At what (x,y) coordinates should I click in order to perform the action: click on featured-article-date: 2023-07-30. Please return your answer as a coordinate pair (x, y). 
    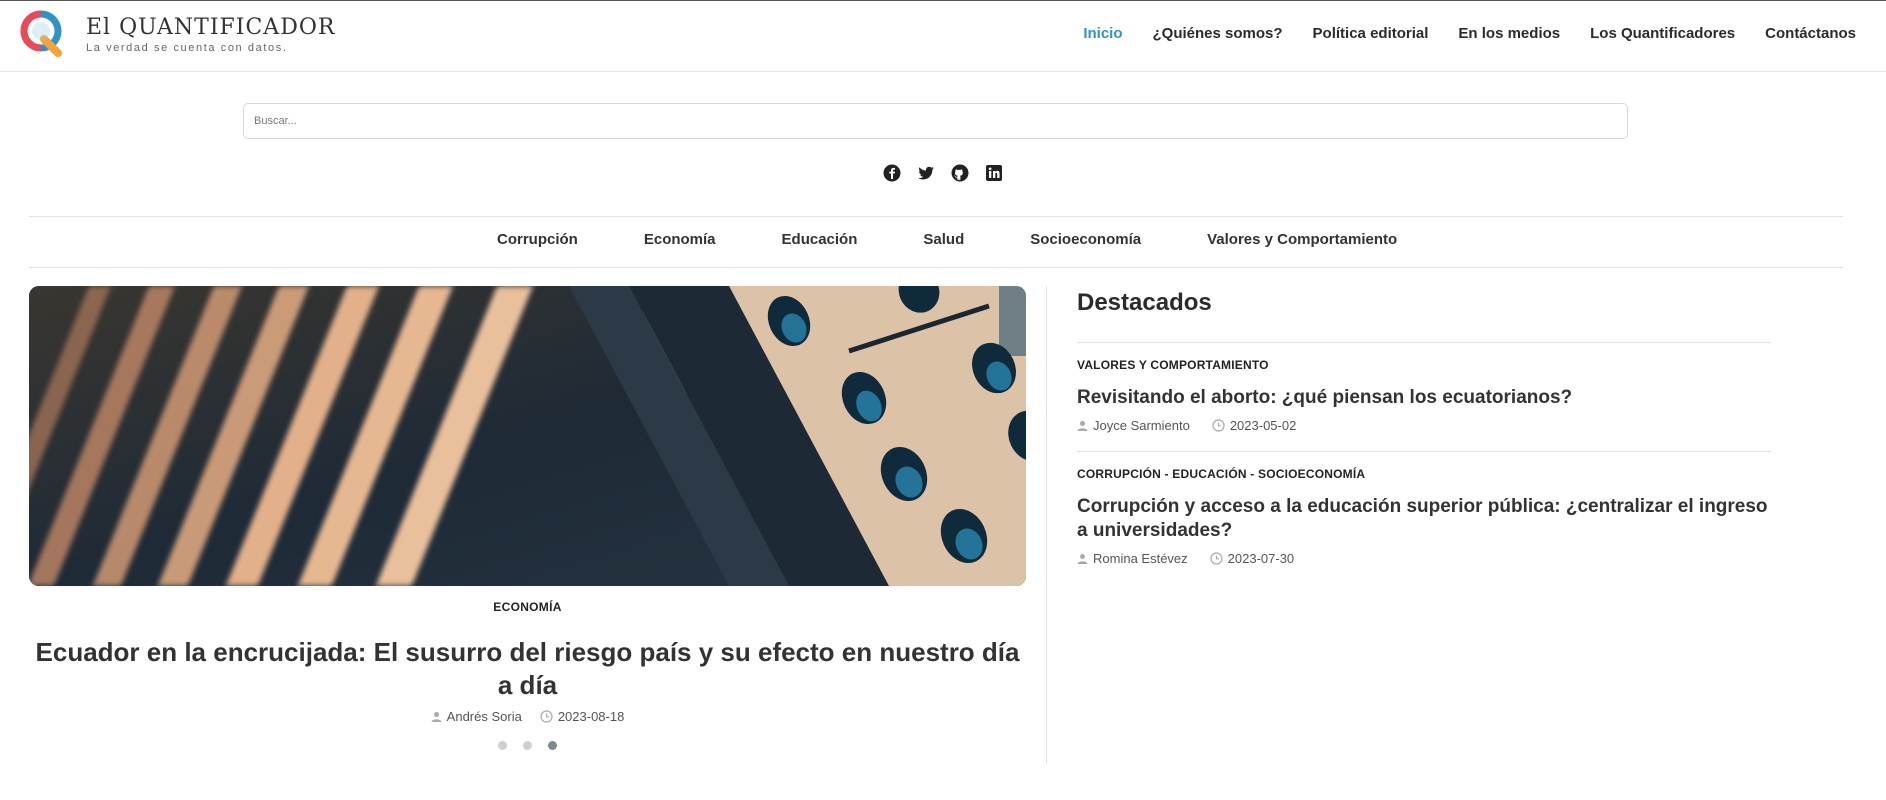
    Looking at the image, I should click on (1261, 558).